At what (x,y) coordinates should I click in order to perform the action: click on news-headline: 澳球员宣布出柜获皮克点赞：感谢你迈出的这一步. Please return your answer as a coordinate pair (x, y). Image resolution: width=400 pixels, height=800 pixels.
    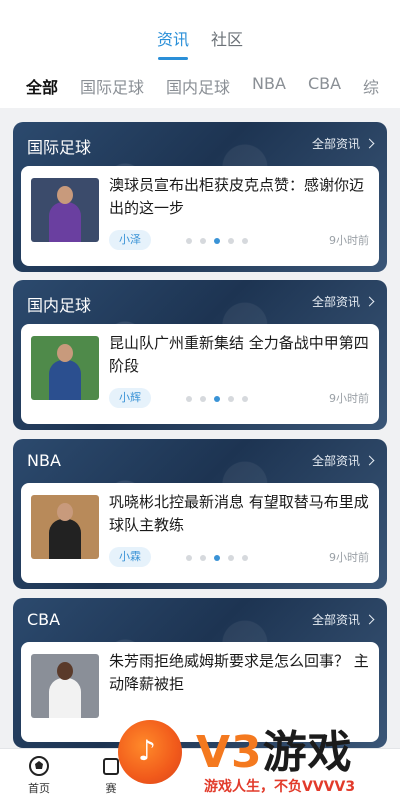
    Looking at the image, I should click on (237, 196).